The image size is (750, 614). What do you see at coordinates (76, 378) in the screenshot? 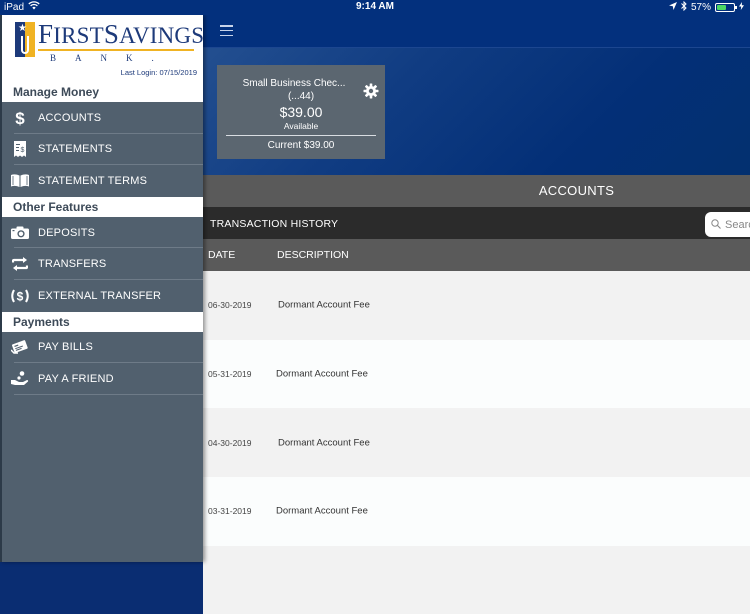
I see `sidebar-item-label: PAY A FRIEND` at bounding box center [76, 378].